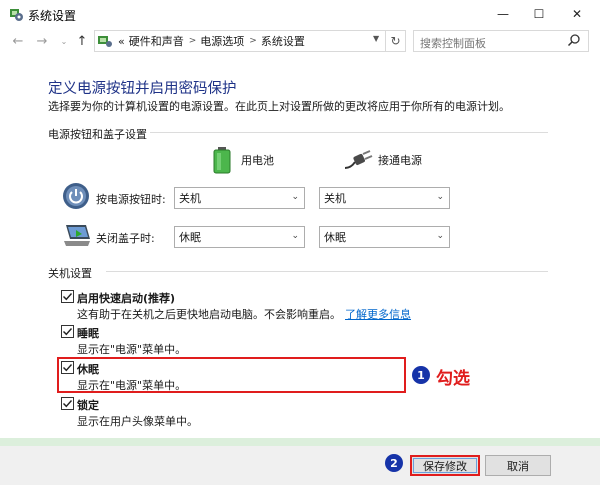  Describe the element at coordinates (125, 238) in the screenshot. I see `lid-close-row-label: 关闭盖子时:` at that location.